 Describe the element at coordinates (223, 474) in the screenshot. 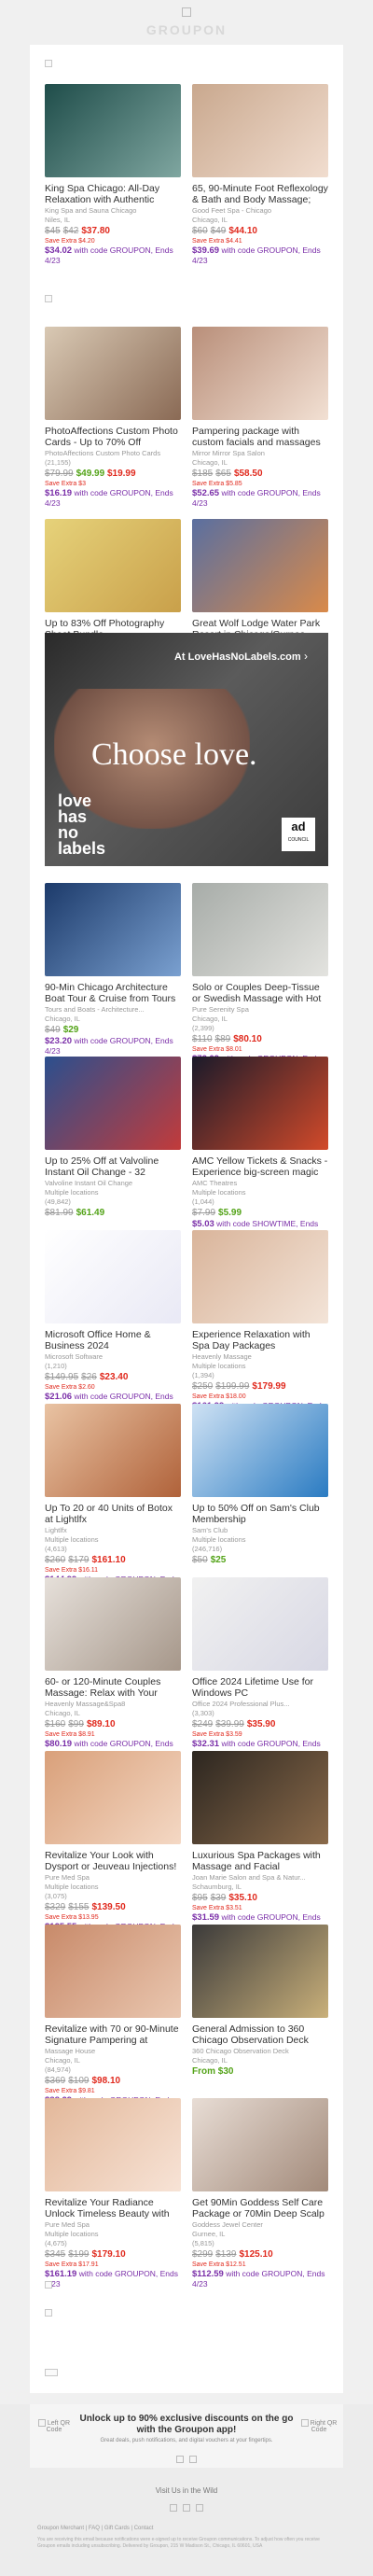

I see `deal-discount-price: $65` at that location.